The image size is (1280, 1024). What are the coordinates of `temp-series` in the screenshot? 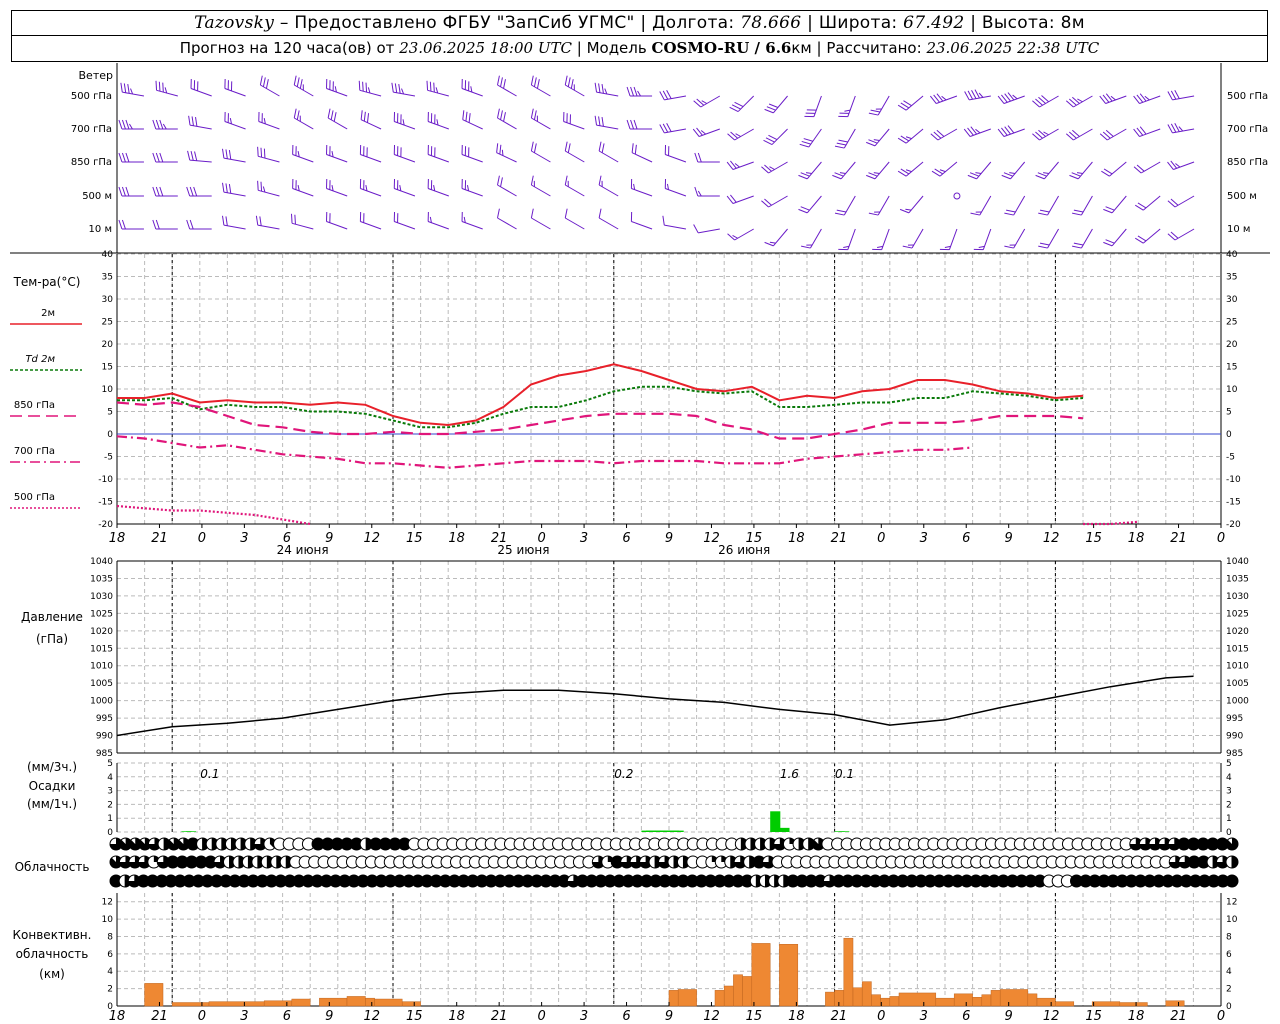 It's located at (627, 444).